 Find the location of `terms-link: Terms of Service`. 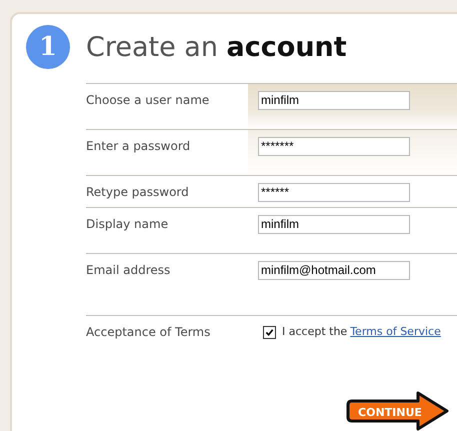

terms-link: Terms of Service is located at coordinates (395, 331).